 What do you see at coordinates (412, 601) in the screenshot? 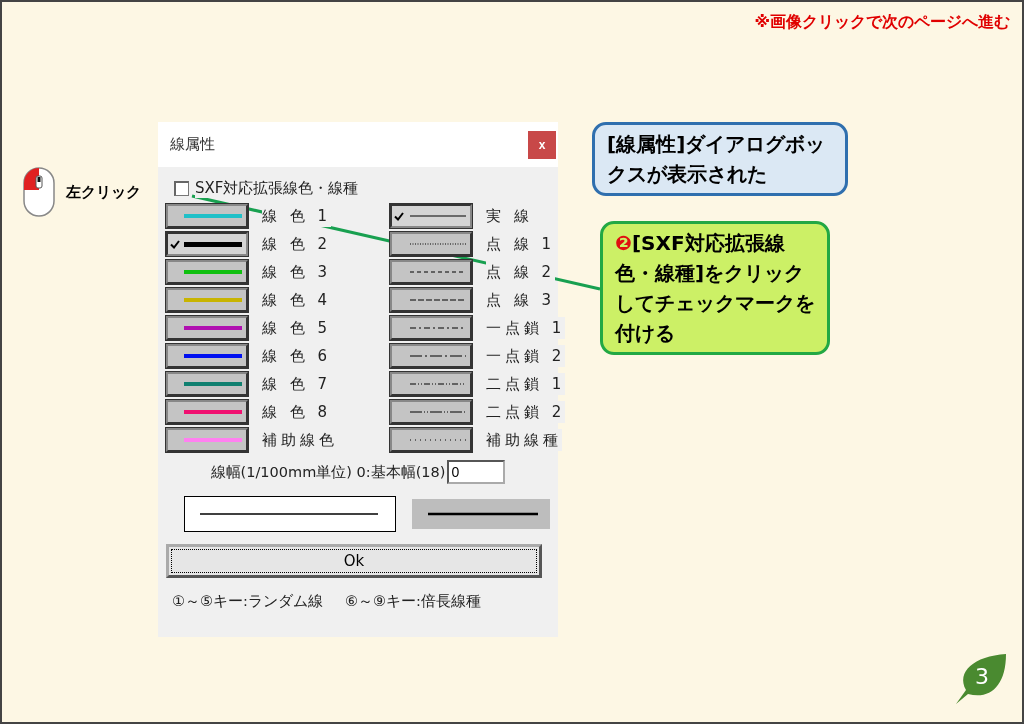
I see `key-hint: ⑥～⑨キー:倍長線種` at bounding box center [412, 601].